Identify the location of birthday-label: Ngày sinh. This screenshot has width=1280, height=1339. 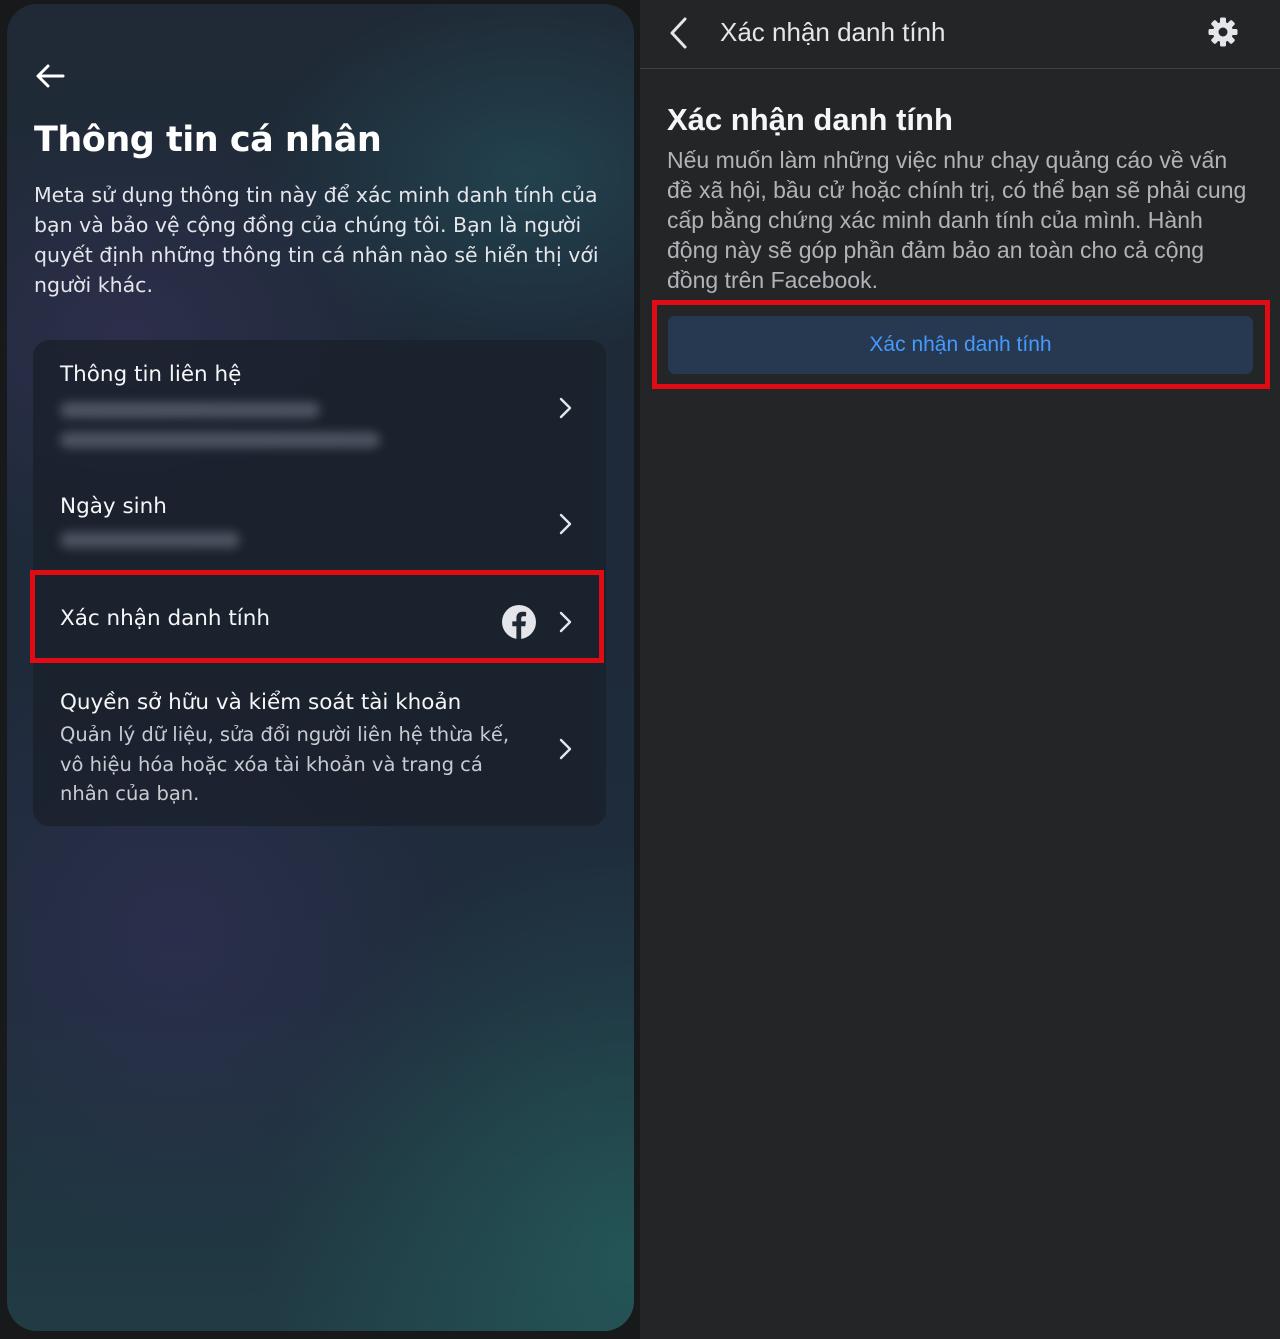
(113, 506).